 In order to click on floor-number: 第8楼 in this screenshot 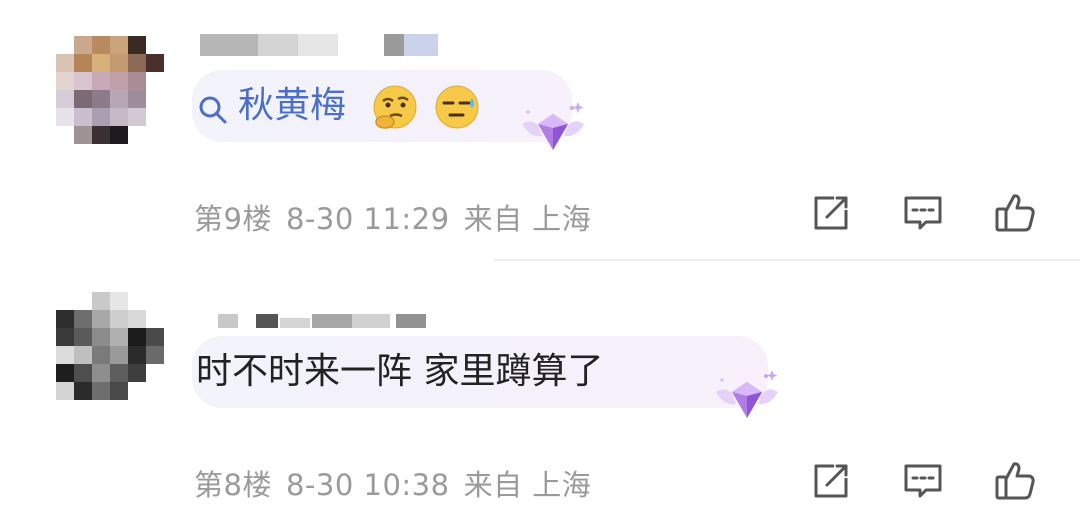, I will do `click(233, 485)`.